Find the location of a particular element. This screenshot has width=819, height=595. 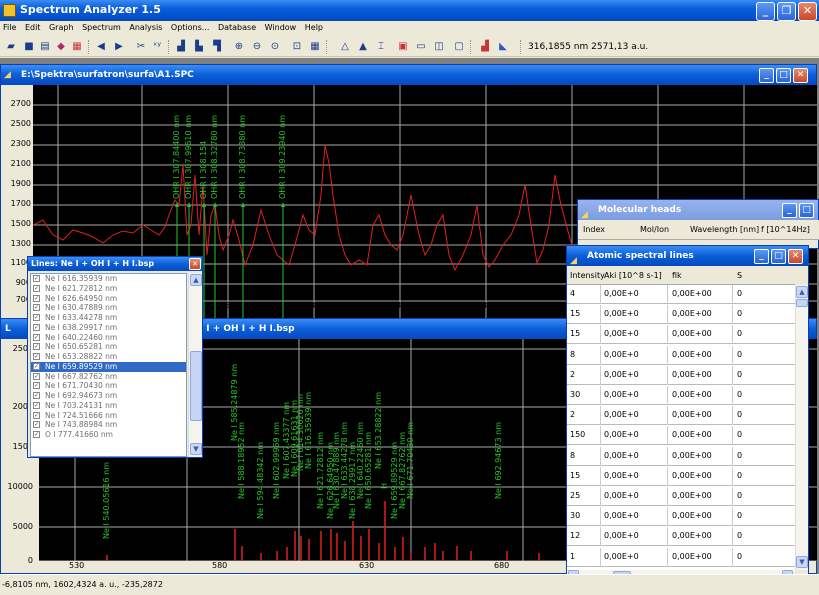

open-folder-icon: ▰ is located at coordinates (11, 47).